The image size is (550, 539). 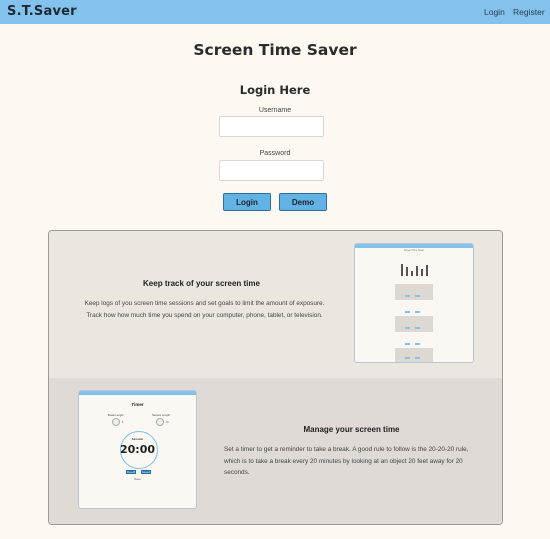 I want to click on timer-pause-button: Pause, so click(x=146, y=472).